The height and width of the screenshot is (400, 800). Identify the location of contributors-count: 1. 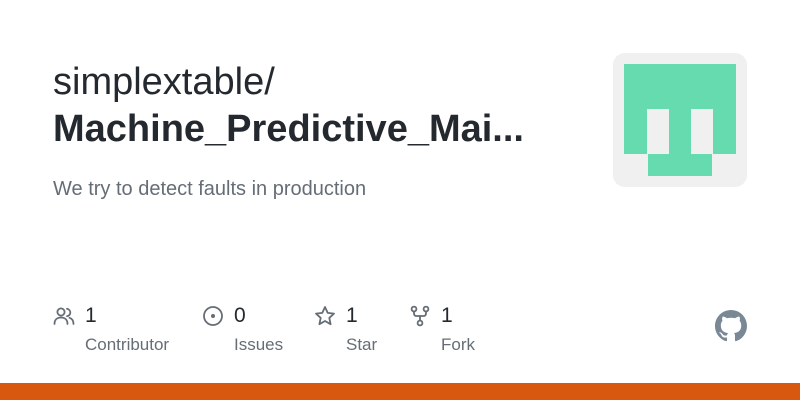
(91, 315).